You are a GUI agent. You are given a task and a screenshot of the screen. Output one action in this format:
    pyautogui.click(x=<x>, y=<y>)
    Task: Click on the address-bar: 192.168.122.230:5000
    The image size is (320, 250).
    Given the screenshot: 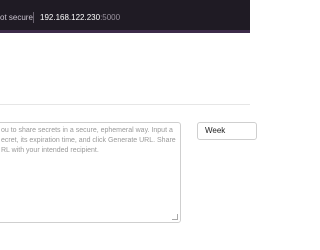 What is the action you would take?
    pyautogui.click(x=80, y=18)
    